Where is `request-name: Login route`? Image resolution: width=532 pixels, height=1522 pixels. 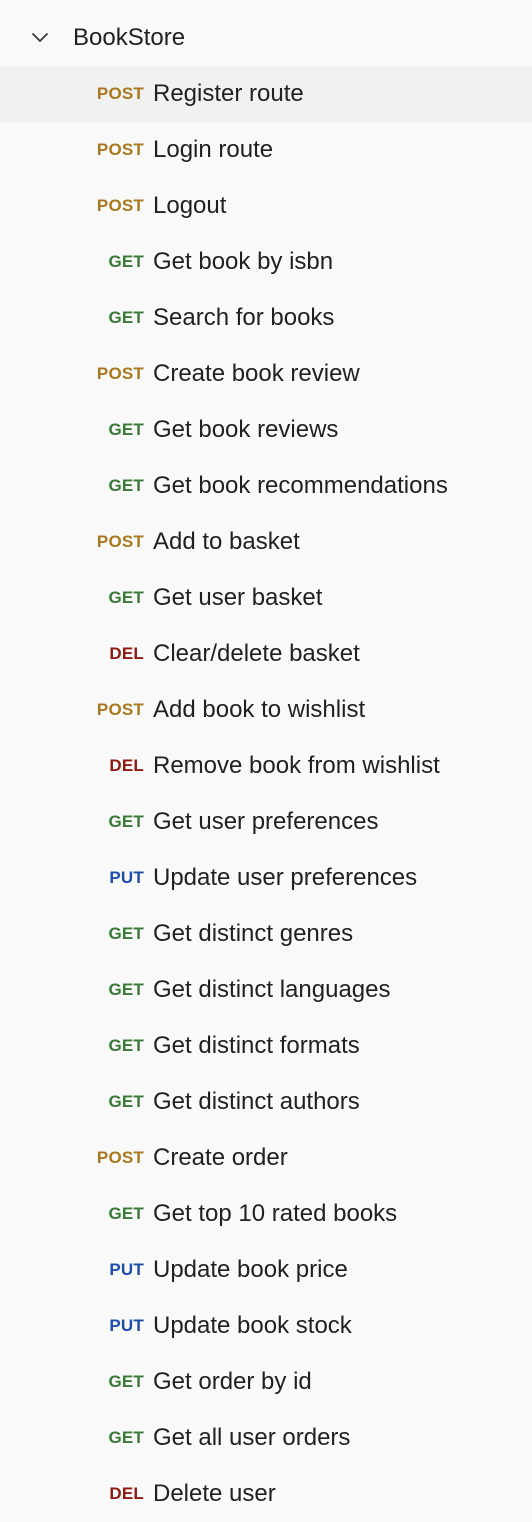 request-name: Login route is located at coordinates (213, 149).